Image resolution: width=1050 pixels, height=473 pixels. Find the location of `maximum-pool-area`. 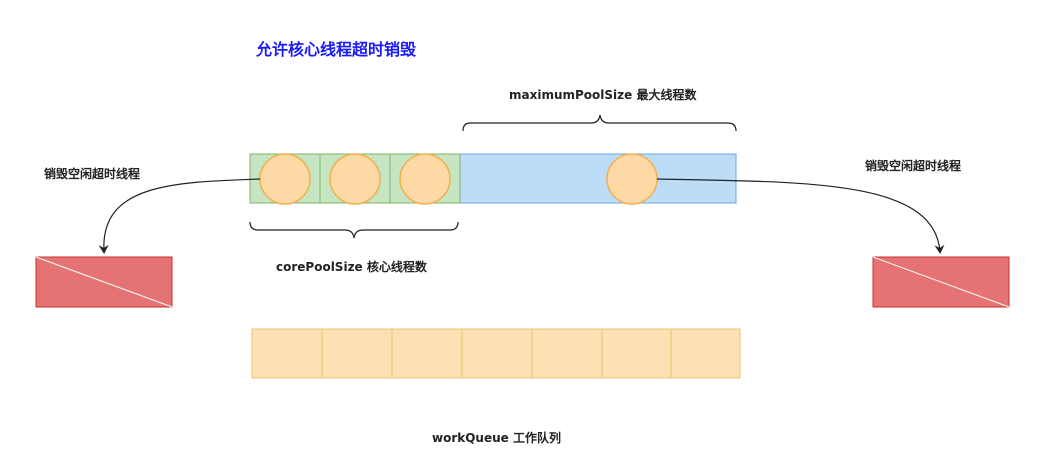

maximum-pool-area is located at coordinates (598, 178).